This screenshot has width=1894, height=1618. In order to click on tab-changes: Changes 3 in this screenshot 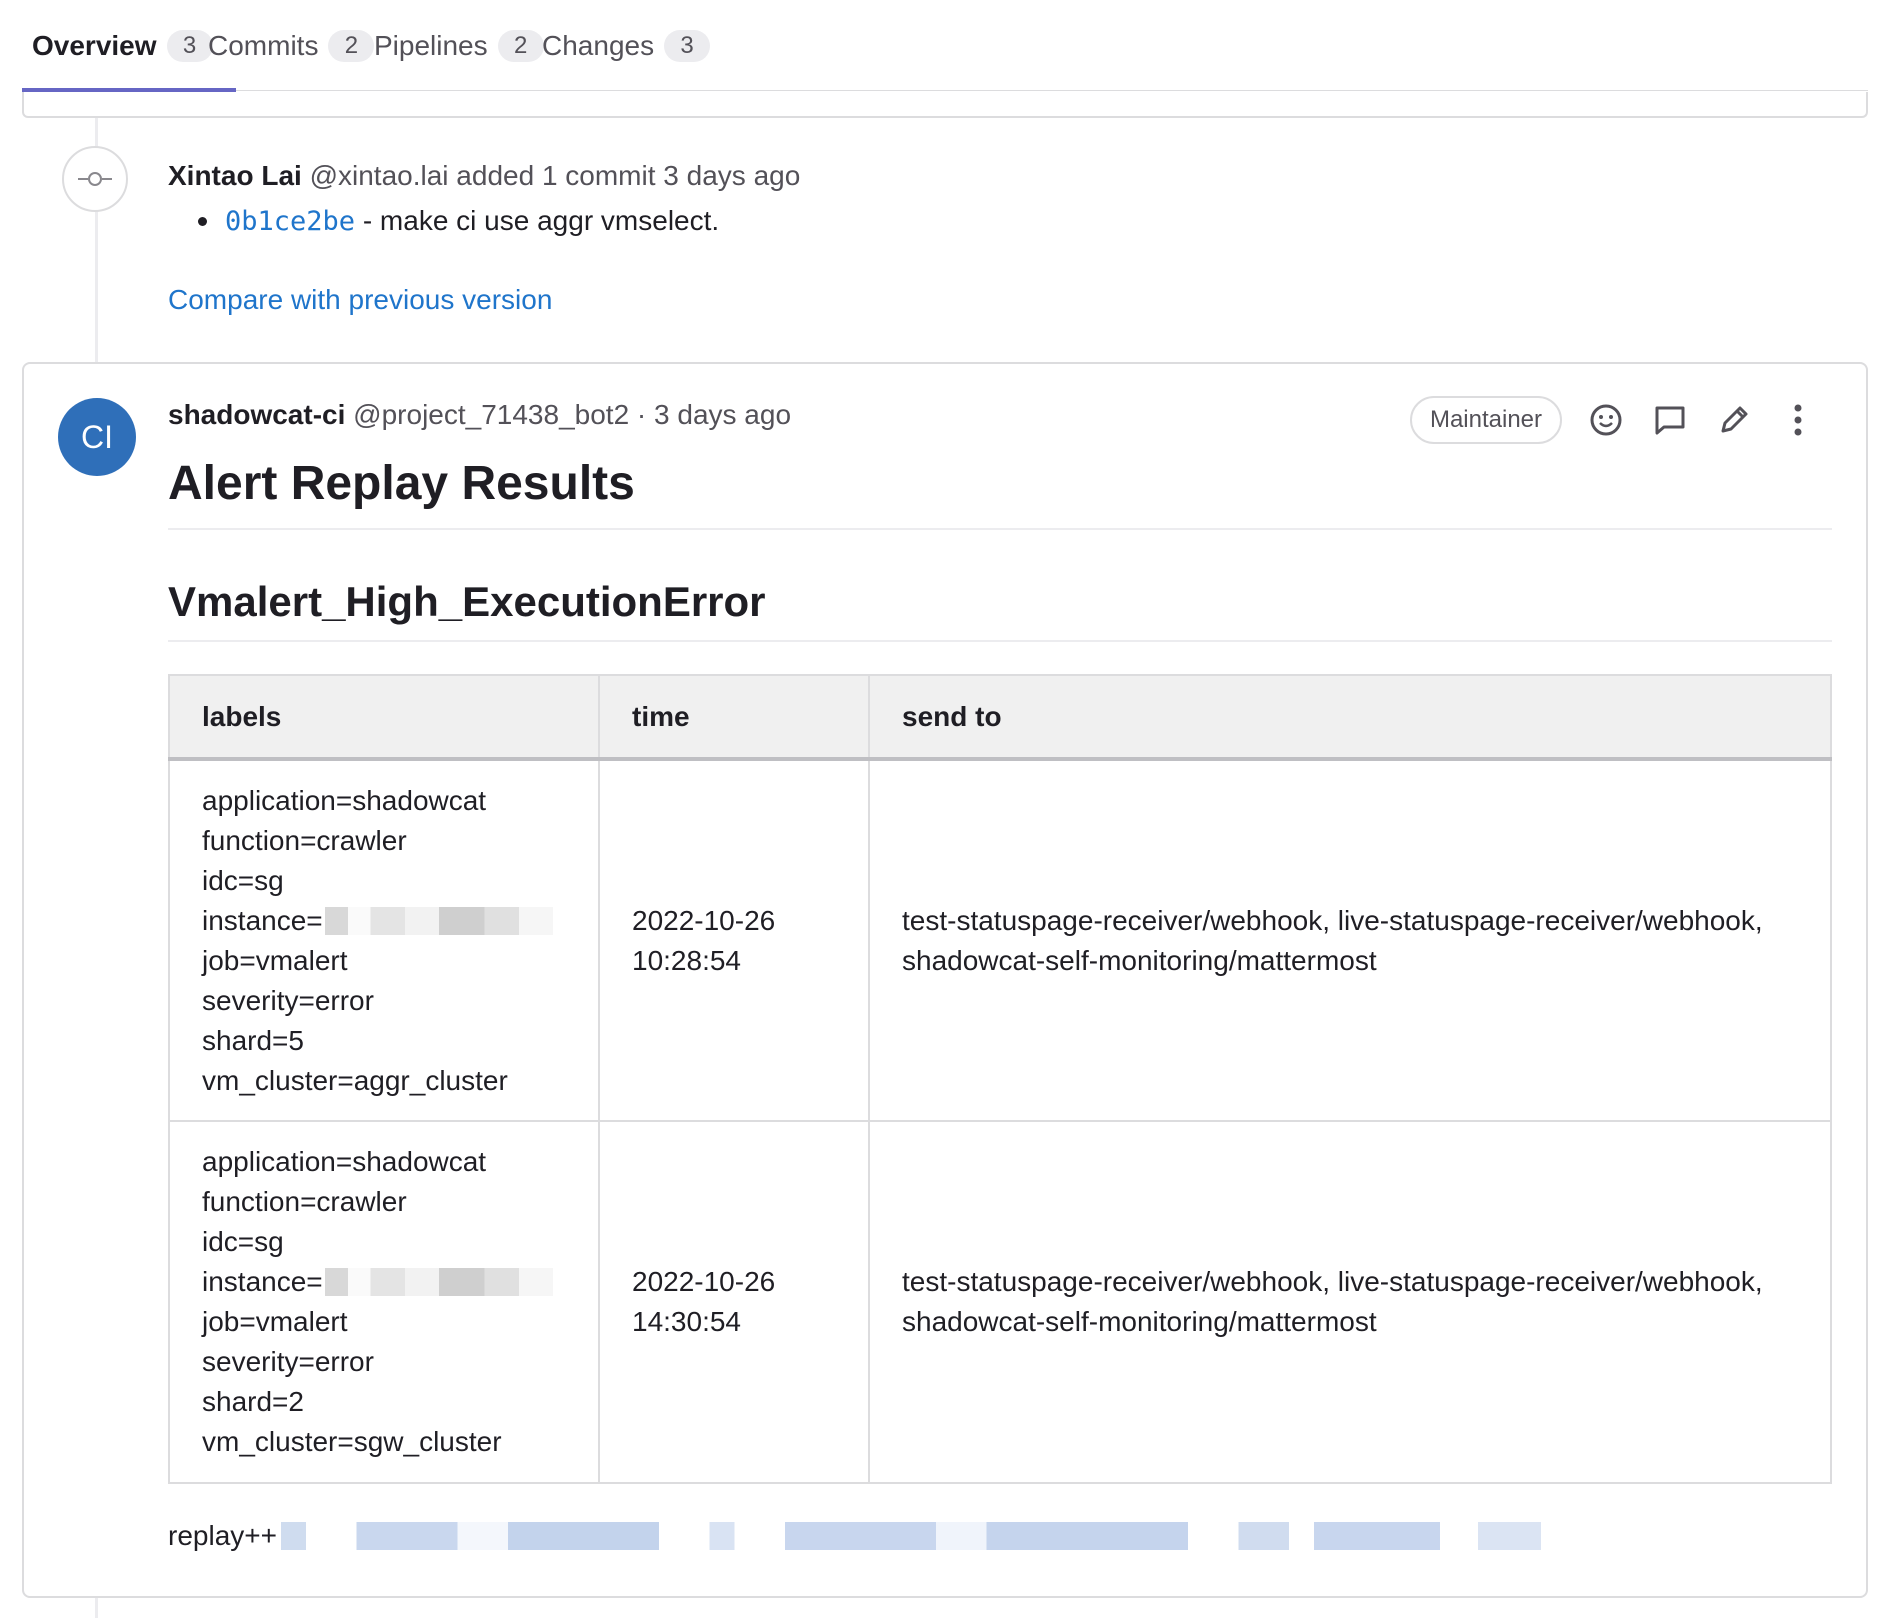, I will do `click(626, 46)`.